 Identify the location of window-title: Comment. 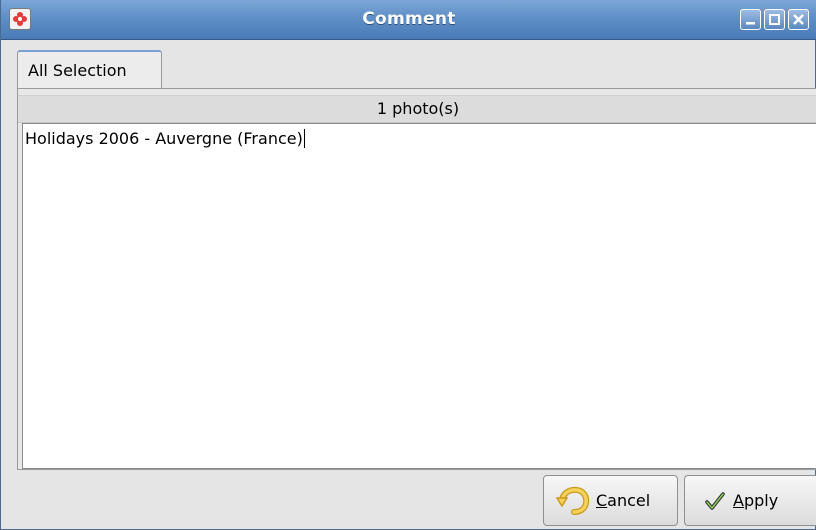
(409, 19).